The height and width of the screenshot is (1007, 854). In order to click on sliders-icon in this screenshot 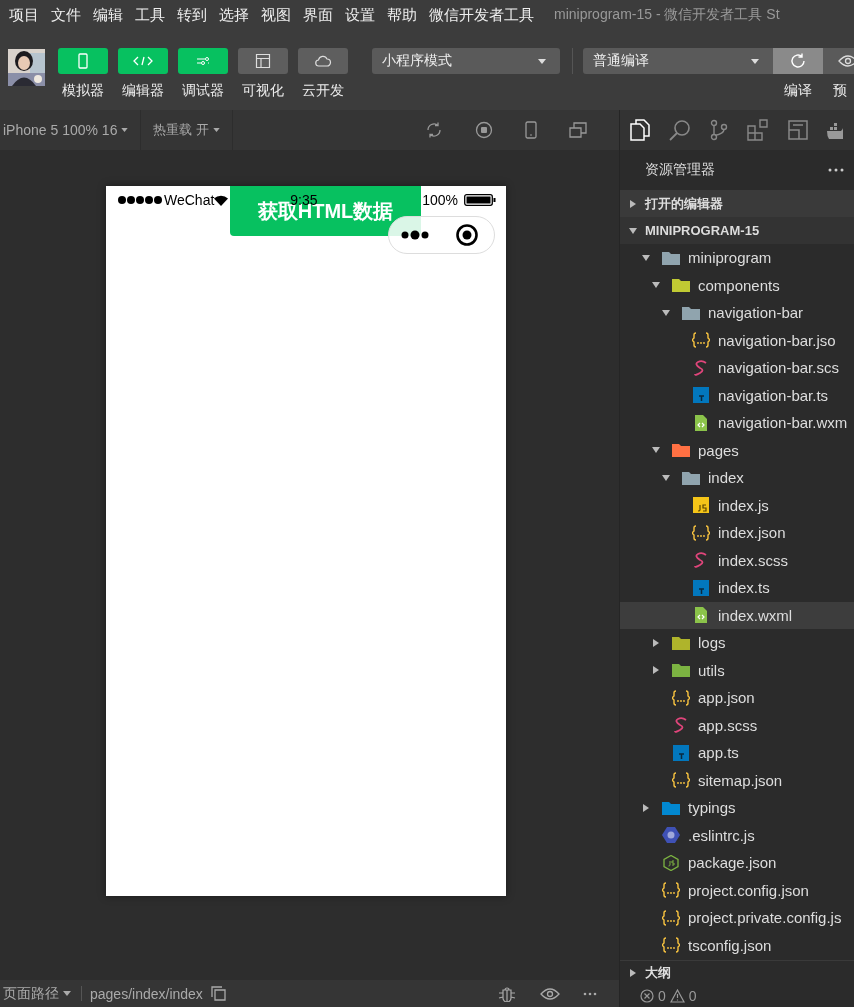, I will do `click(203, 61)`.